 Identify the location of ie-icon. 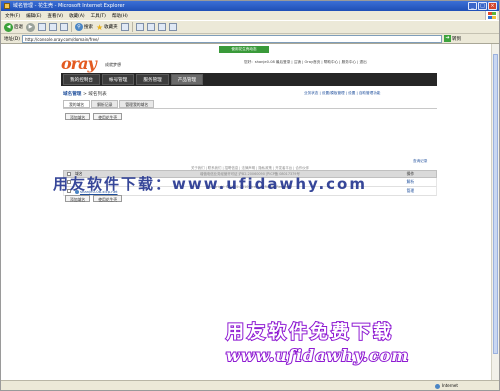
(7, 6).